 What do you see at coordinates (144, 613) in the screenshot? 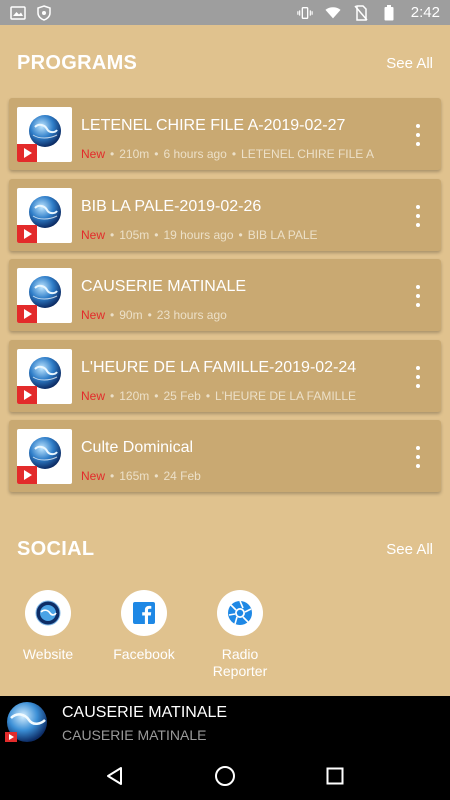
I see `facebook-icon` at bounding box center [144, 613].